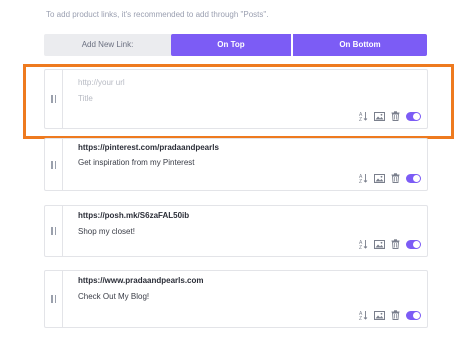  I want to click on add-new-link-label: Add New Link:, so click(107, 44).